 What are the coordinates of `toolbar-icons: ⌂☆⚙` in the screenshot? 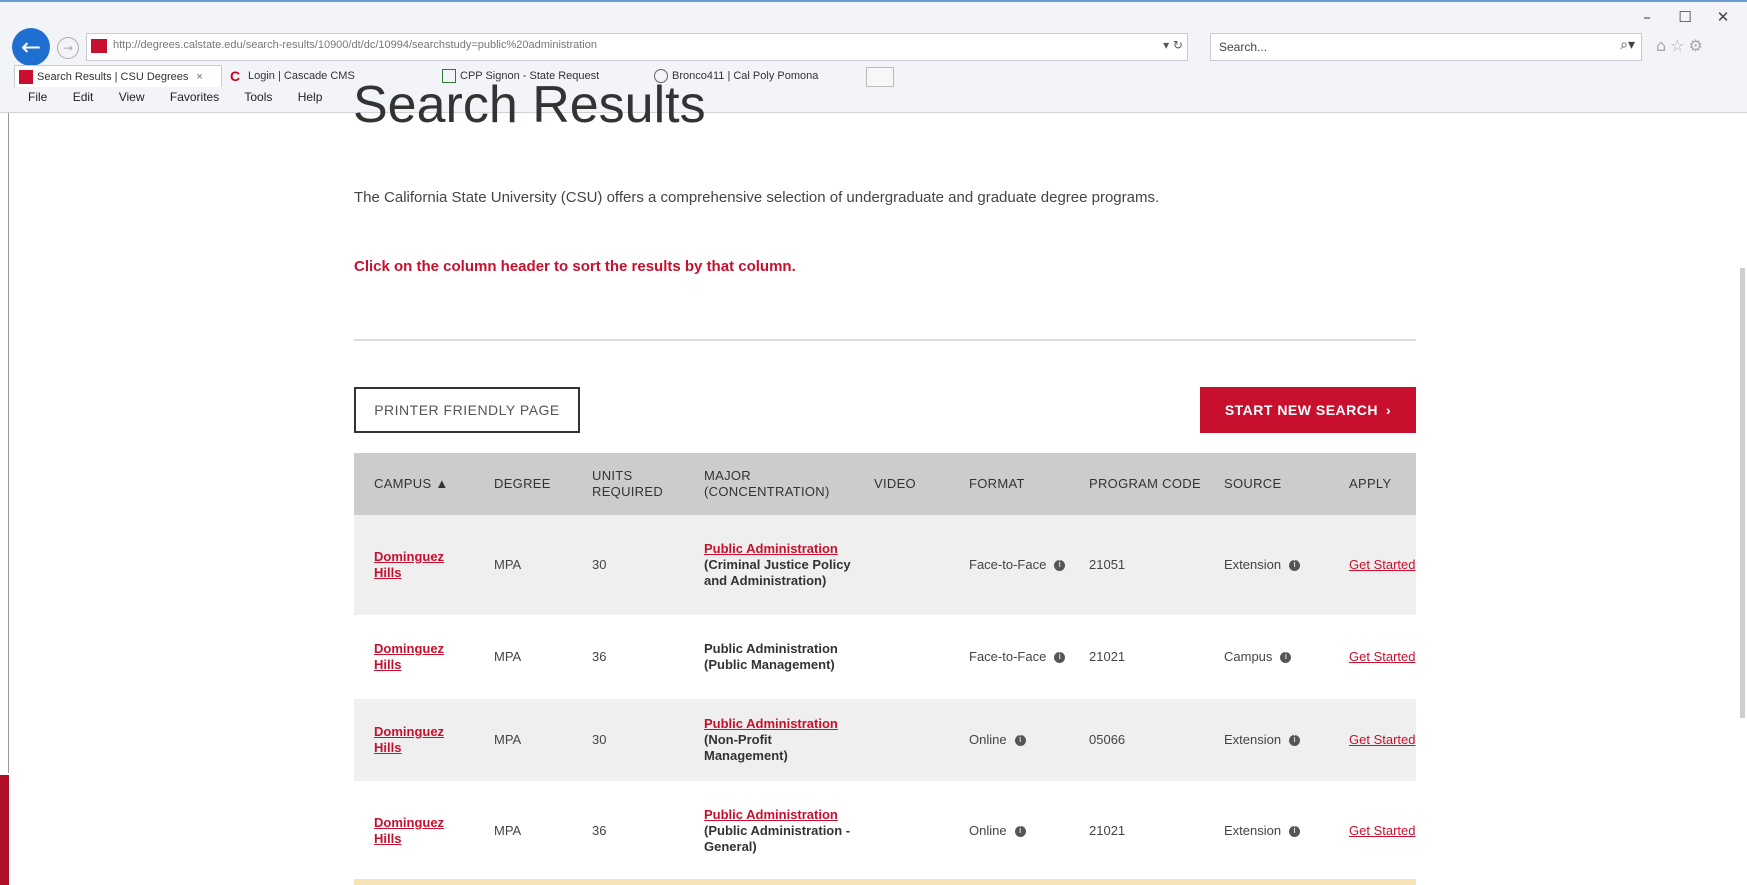 It's located at (1681, 45).